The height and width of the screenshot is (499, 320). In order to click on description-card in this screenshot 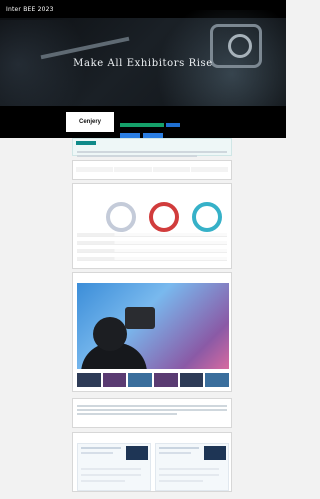, I will do `click(152, 413)`.